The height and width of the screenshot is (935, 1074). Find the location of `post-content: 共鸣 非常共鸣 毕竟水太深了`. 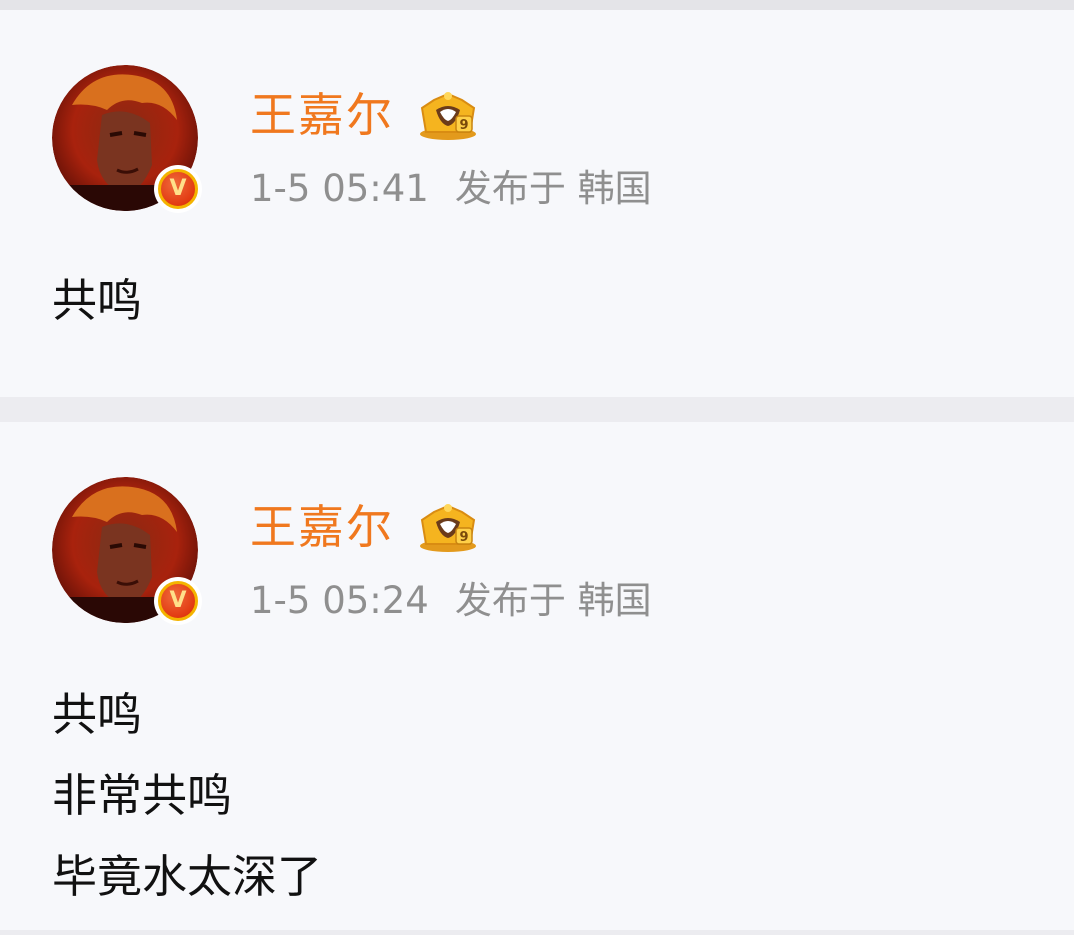

post-content: 共鸣 非常共鸣 毕竟水太深了 is located at coordinates (187, 813).